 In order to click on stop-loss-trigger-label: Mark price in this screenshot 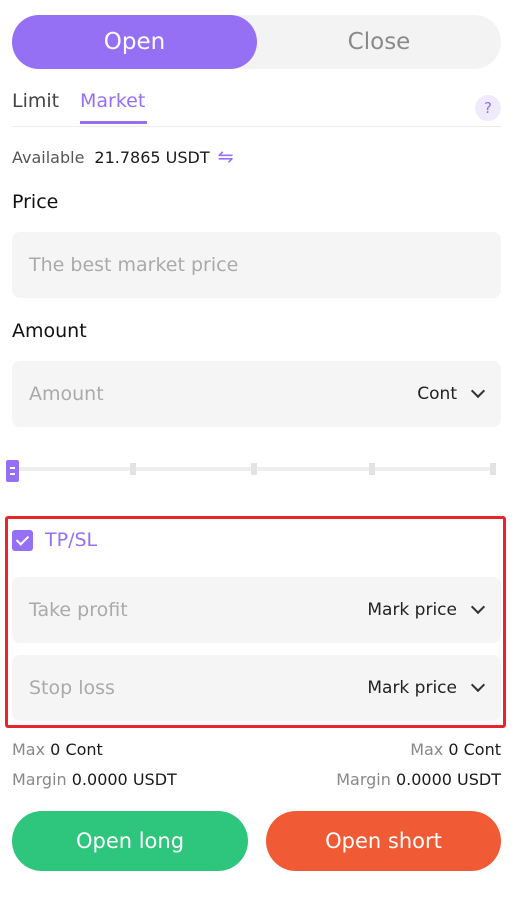, I will do `click(412, 688)`.